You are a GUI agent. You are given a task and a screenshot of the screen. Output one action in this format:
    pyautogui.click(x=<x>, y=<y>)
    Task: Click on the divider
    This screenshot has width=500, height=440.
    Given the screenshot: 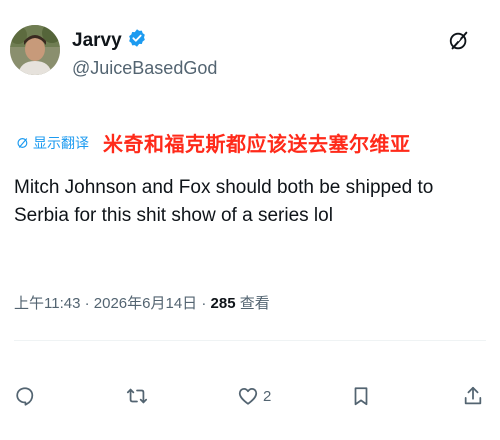 What is the action you would take?
    pyautogui.click(x=250, y=340)
    